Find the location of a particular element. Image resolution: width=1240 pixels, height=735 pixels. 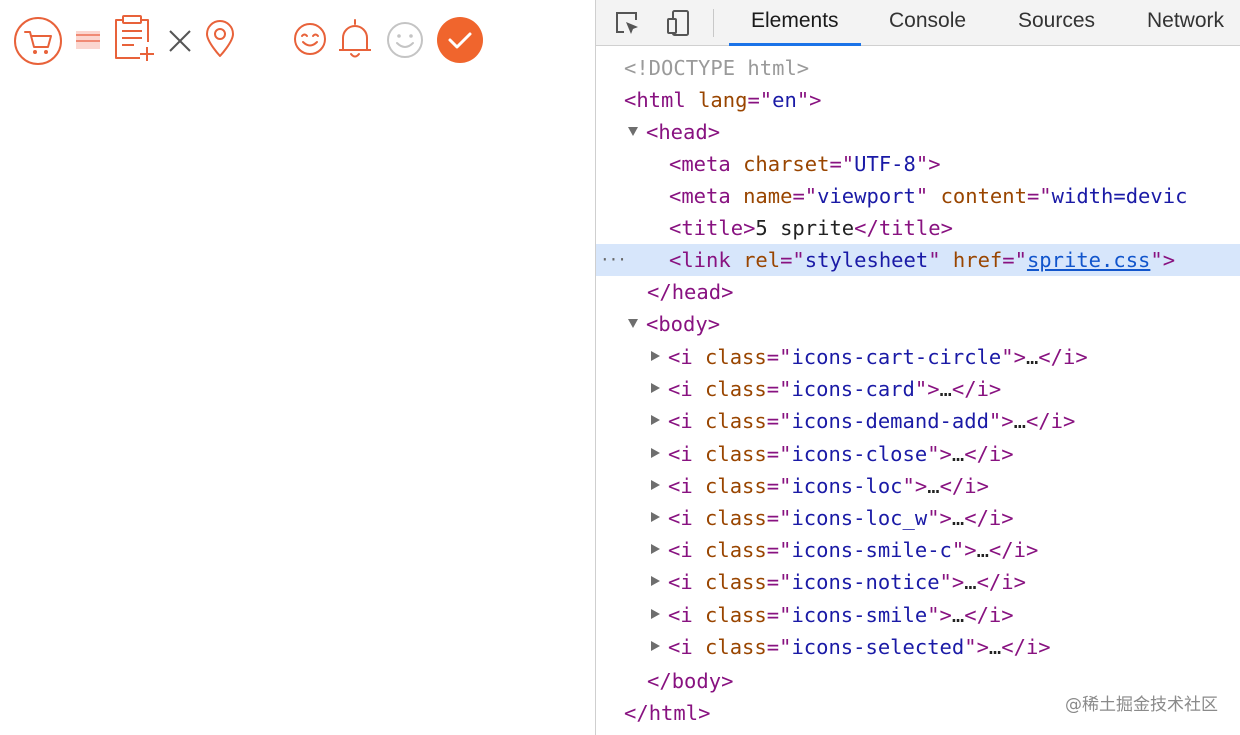

card-icon is located at coordinates (88, 40).